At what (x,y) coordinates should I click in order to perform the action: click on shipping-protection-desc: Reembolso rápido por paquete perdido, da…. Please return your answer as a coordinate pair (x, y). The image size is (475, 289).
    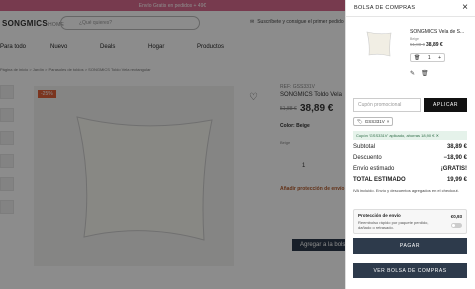
    Looking at the image, I should click on (393, 225).